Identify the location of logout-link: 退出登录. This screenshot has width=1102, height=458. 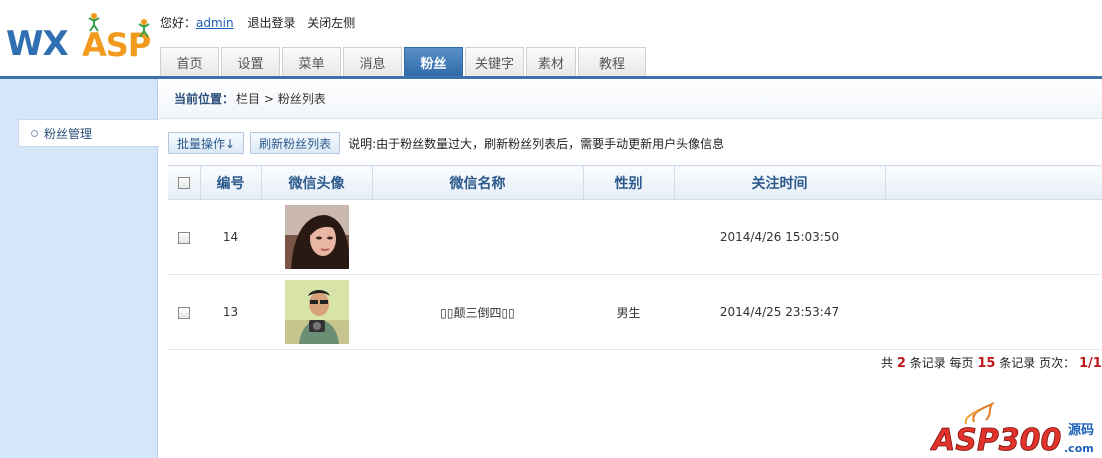
(271, 23).